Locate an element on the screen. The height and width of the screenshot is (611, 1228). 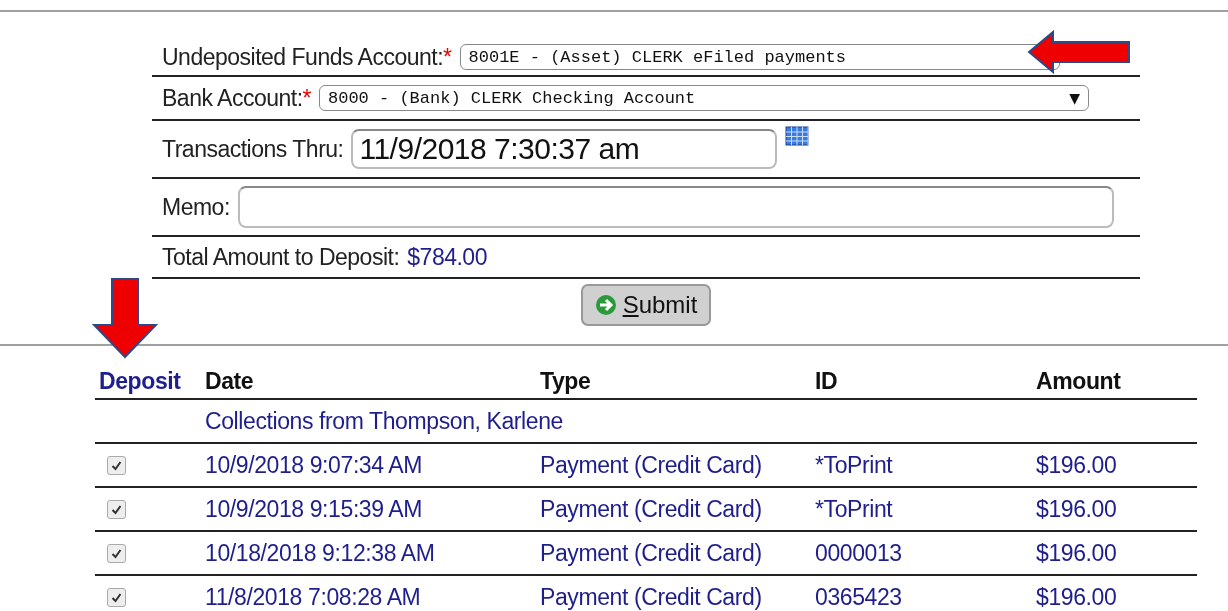
column-header: Type is located at coordinates (566, 381).